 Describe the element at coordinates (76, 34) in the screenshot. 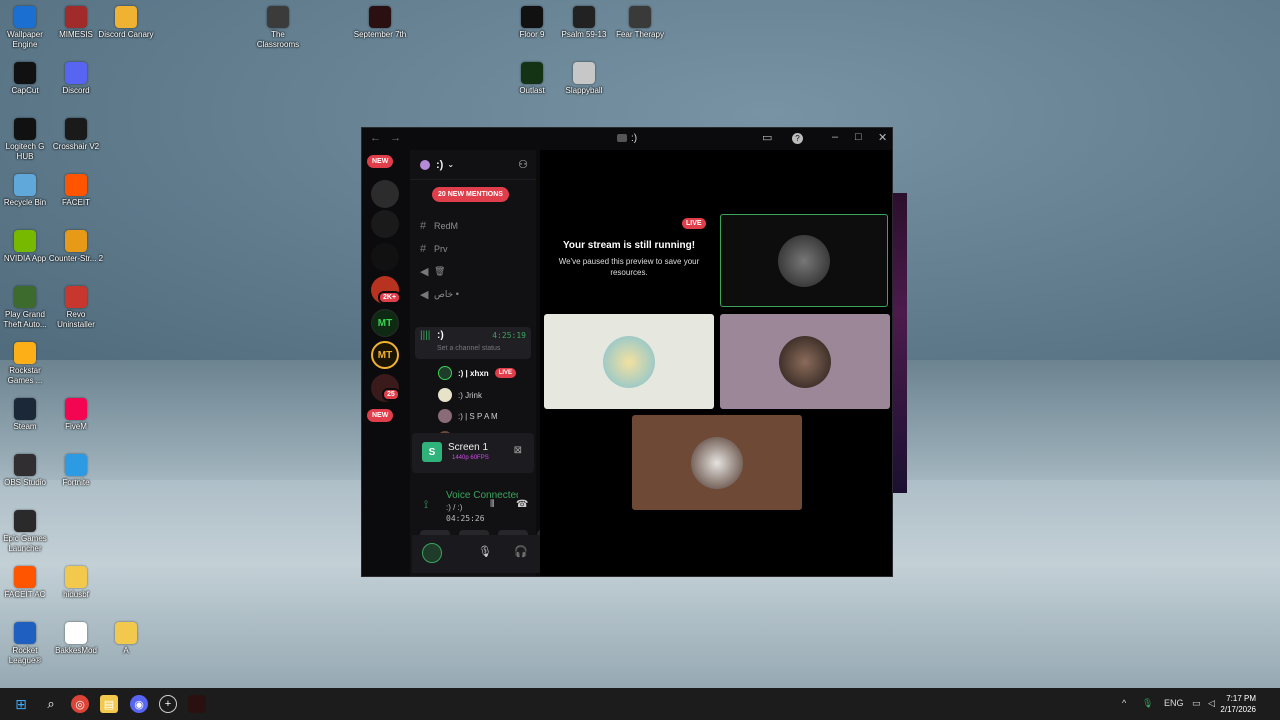

I see `desktop-shortcut-label: MIMESIS` at that location.